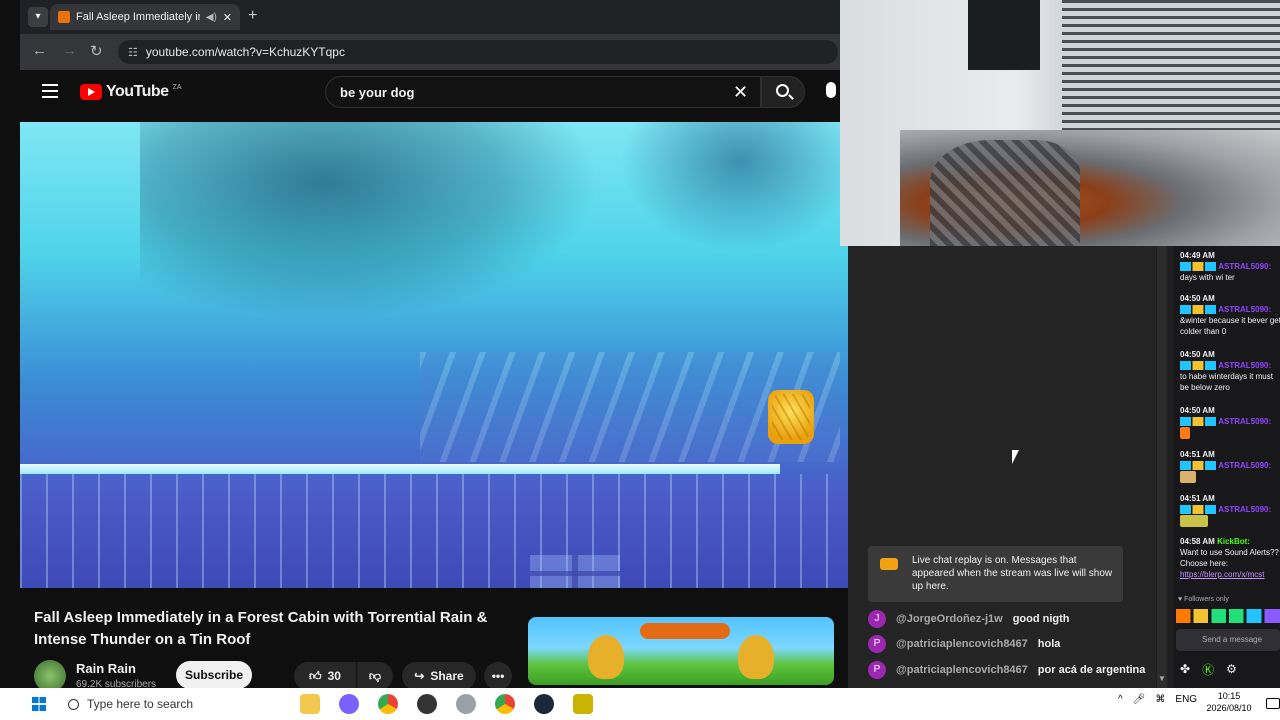 The image size is (1280, 720). Describe the element at coordinates (478, 52) in the screenshot. I see `url-field: ☷ youtube.com/watch?v=KchuzKYTqpc` at that location.